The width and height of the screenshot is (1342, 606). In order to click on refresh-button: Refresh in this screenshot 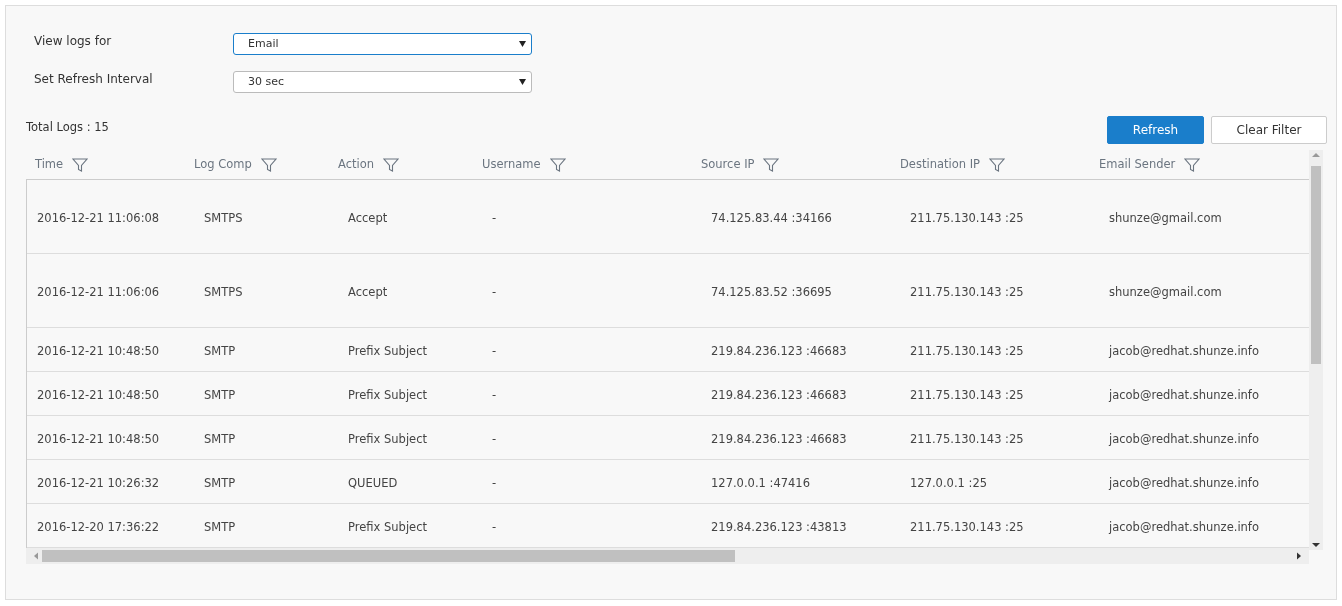, I will do `click(1155, 130)`.